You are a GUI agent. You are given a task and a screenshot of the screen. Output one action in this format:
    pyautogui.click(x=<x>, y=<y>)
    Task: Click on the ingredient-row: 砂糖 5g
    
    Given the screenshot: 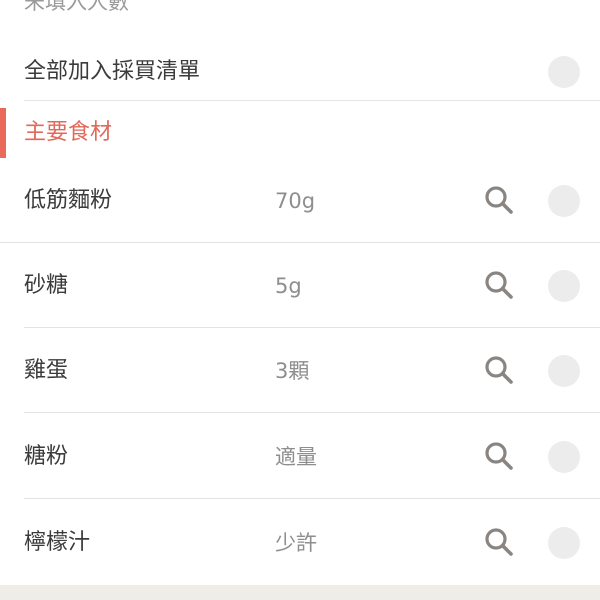 What is the action you would take?
    pyautogui.click(x=300, y=285)
    